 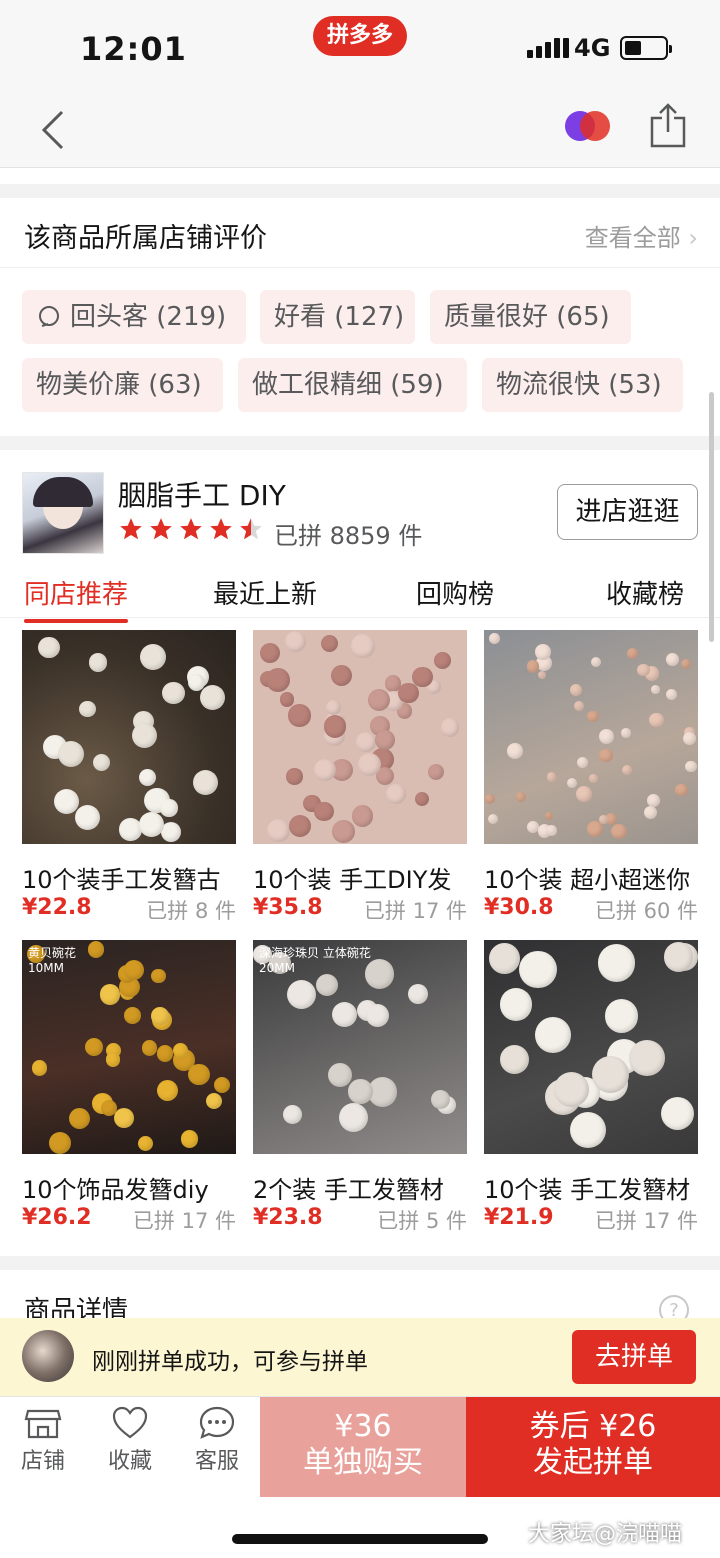 I want to click on home-indicator, so click(x=360, y=1539).